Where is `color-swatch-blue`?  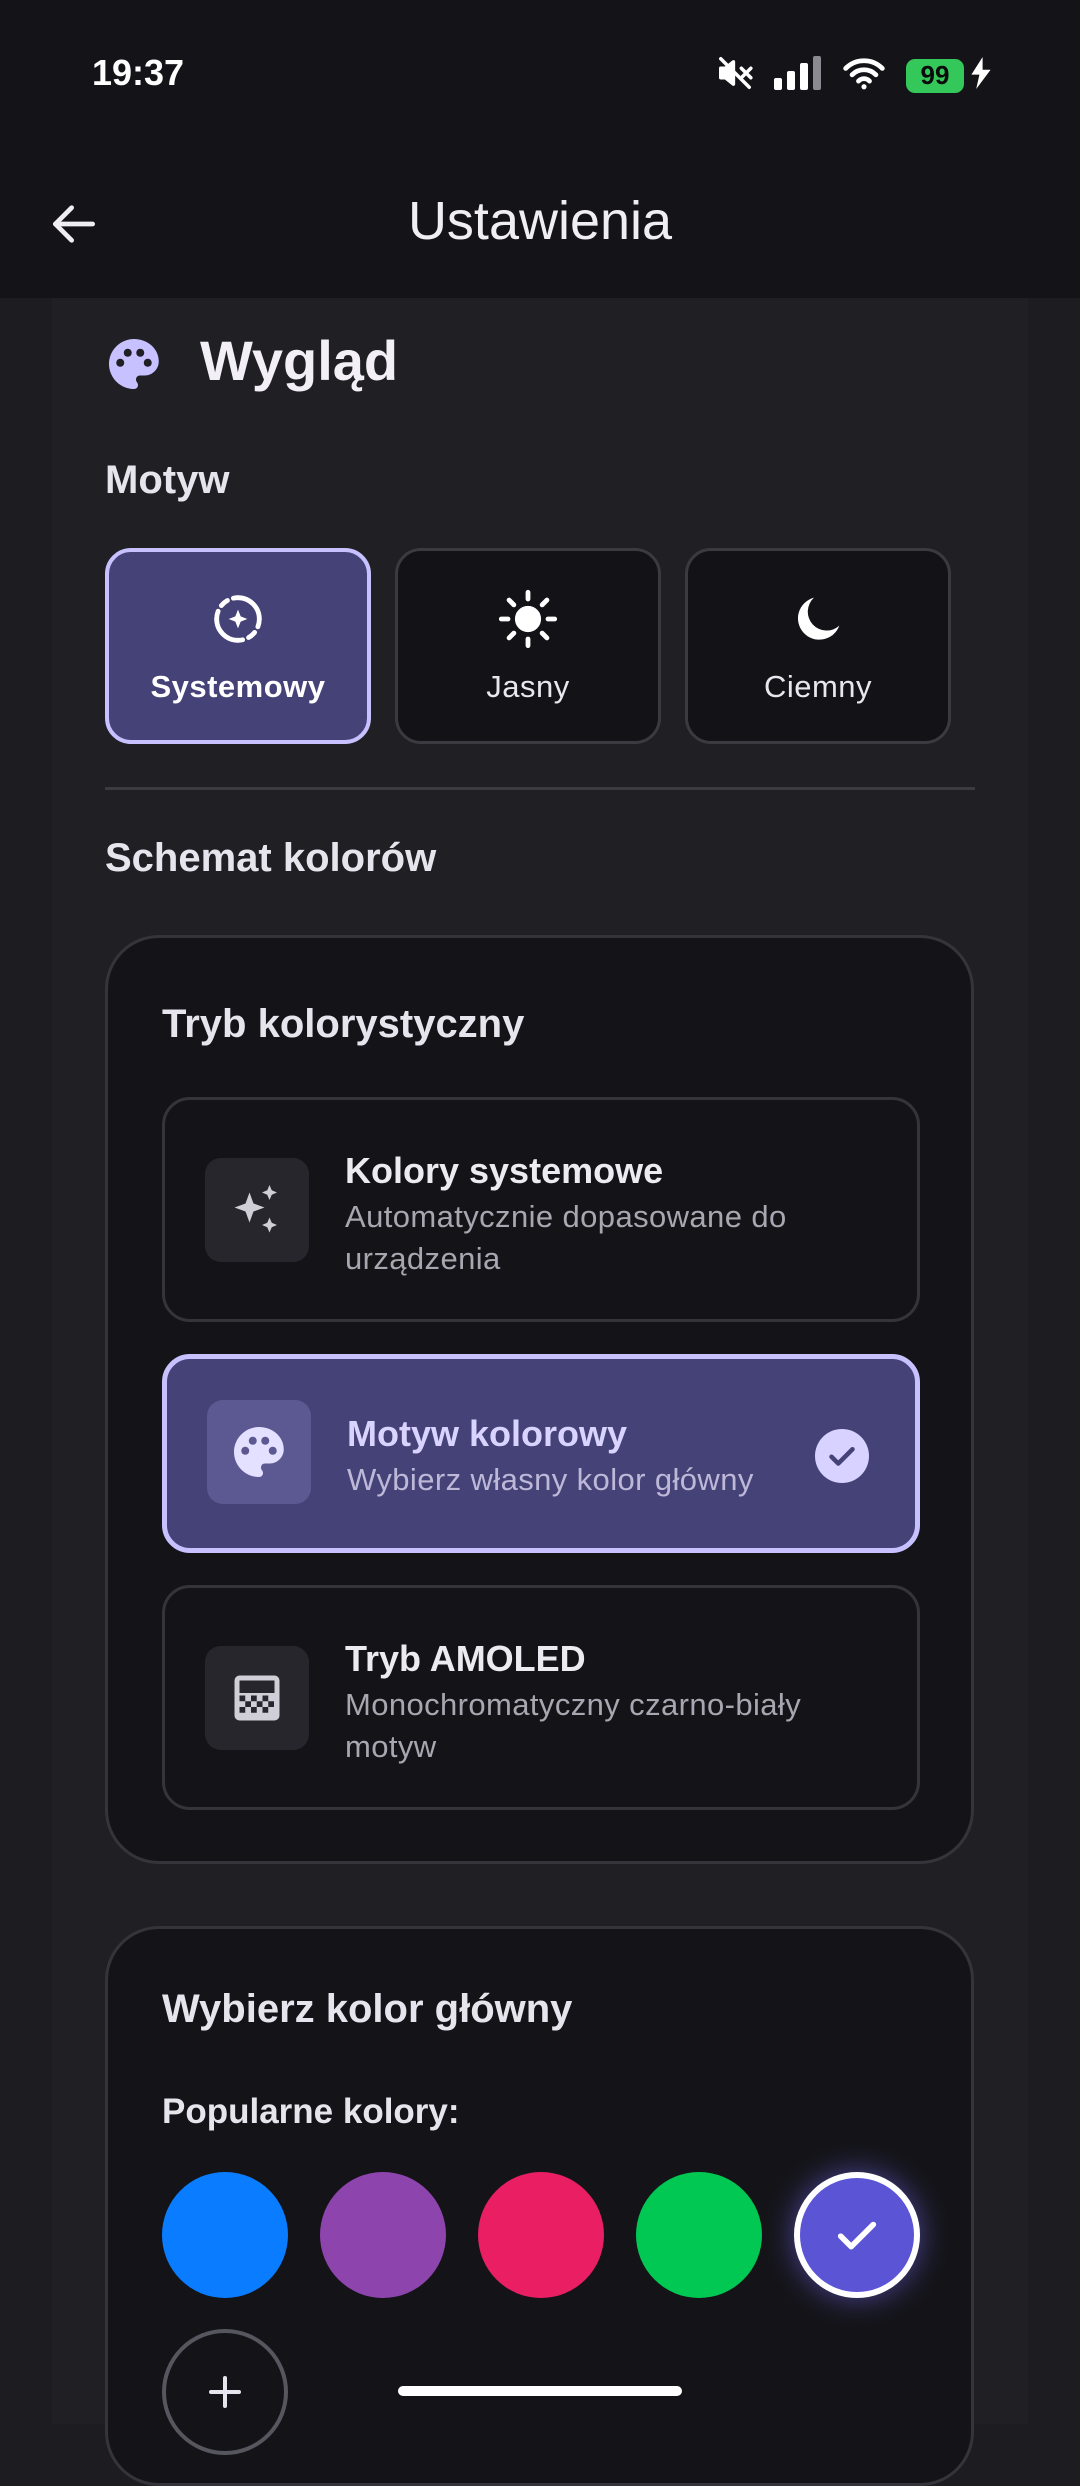 color-swatch-blue is located at coordinates (225, 2235).